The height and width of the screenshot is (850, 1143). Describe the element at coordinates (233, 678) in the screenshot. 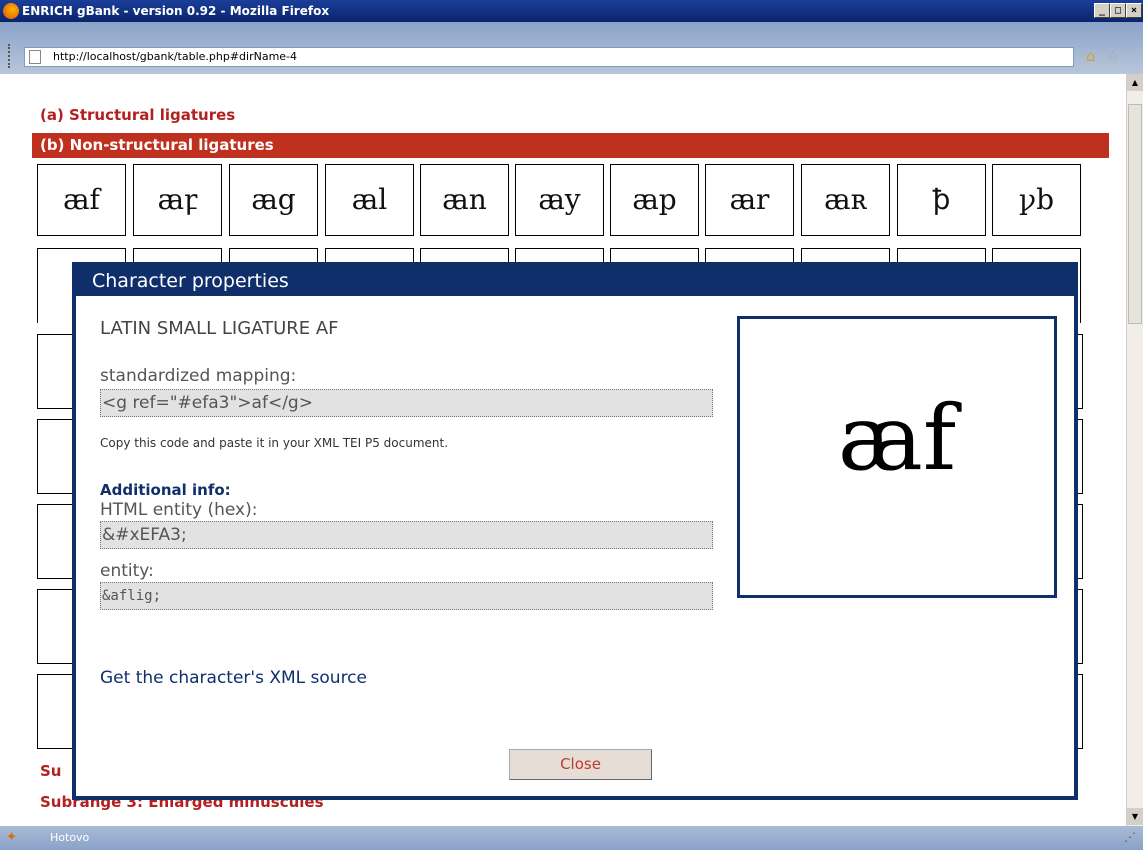

I see `xml-source-link: Get the character's XML source` at that location.